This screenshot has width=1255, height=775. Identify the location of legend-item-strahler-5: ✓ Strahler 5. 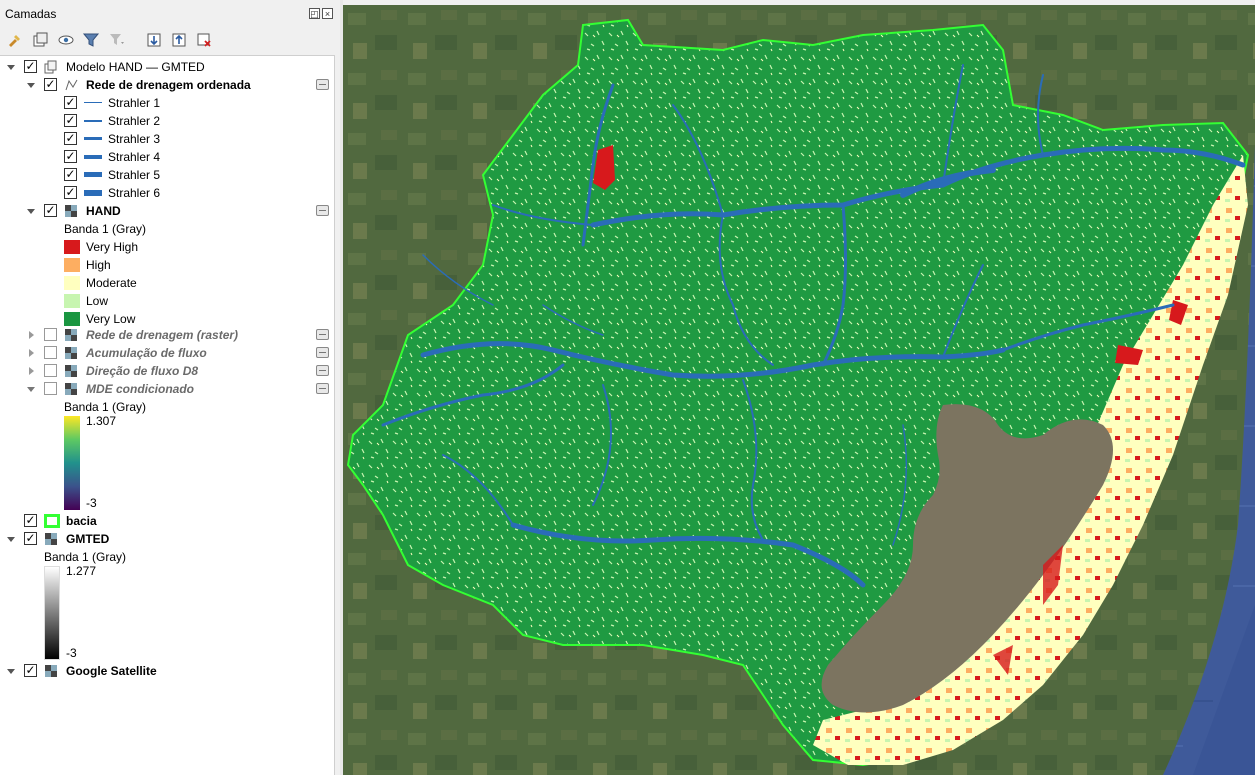
(150, 175).